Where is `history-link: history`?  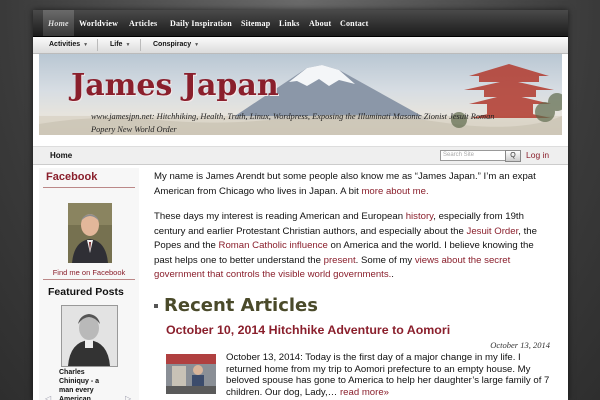
history-link: history is located at coordinates (420, 216).